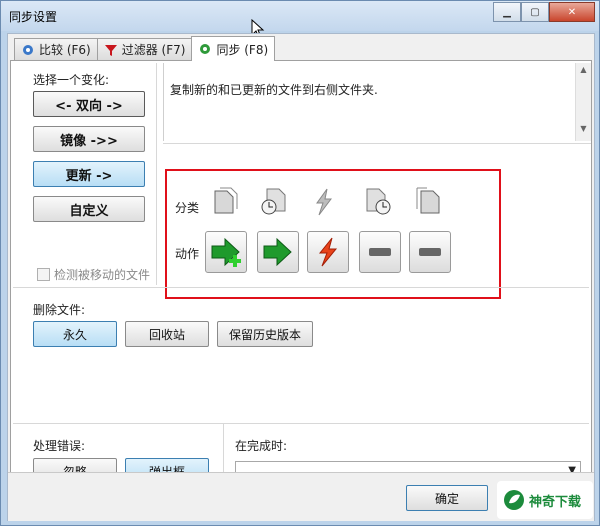 The image size is (600, 526). I want to click on minimize-button: ▁, so click(507, 12).